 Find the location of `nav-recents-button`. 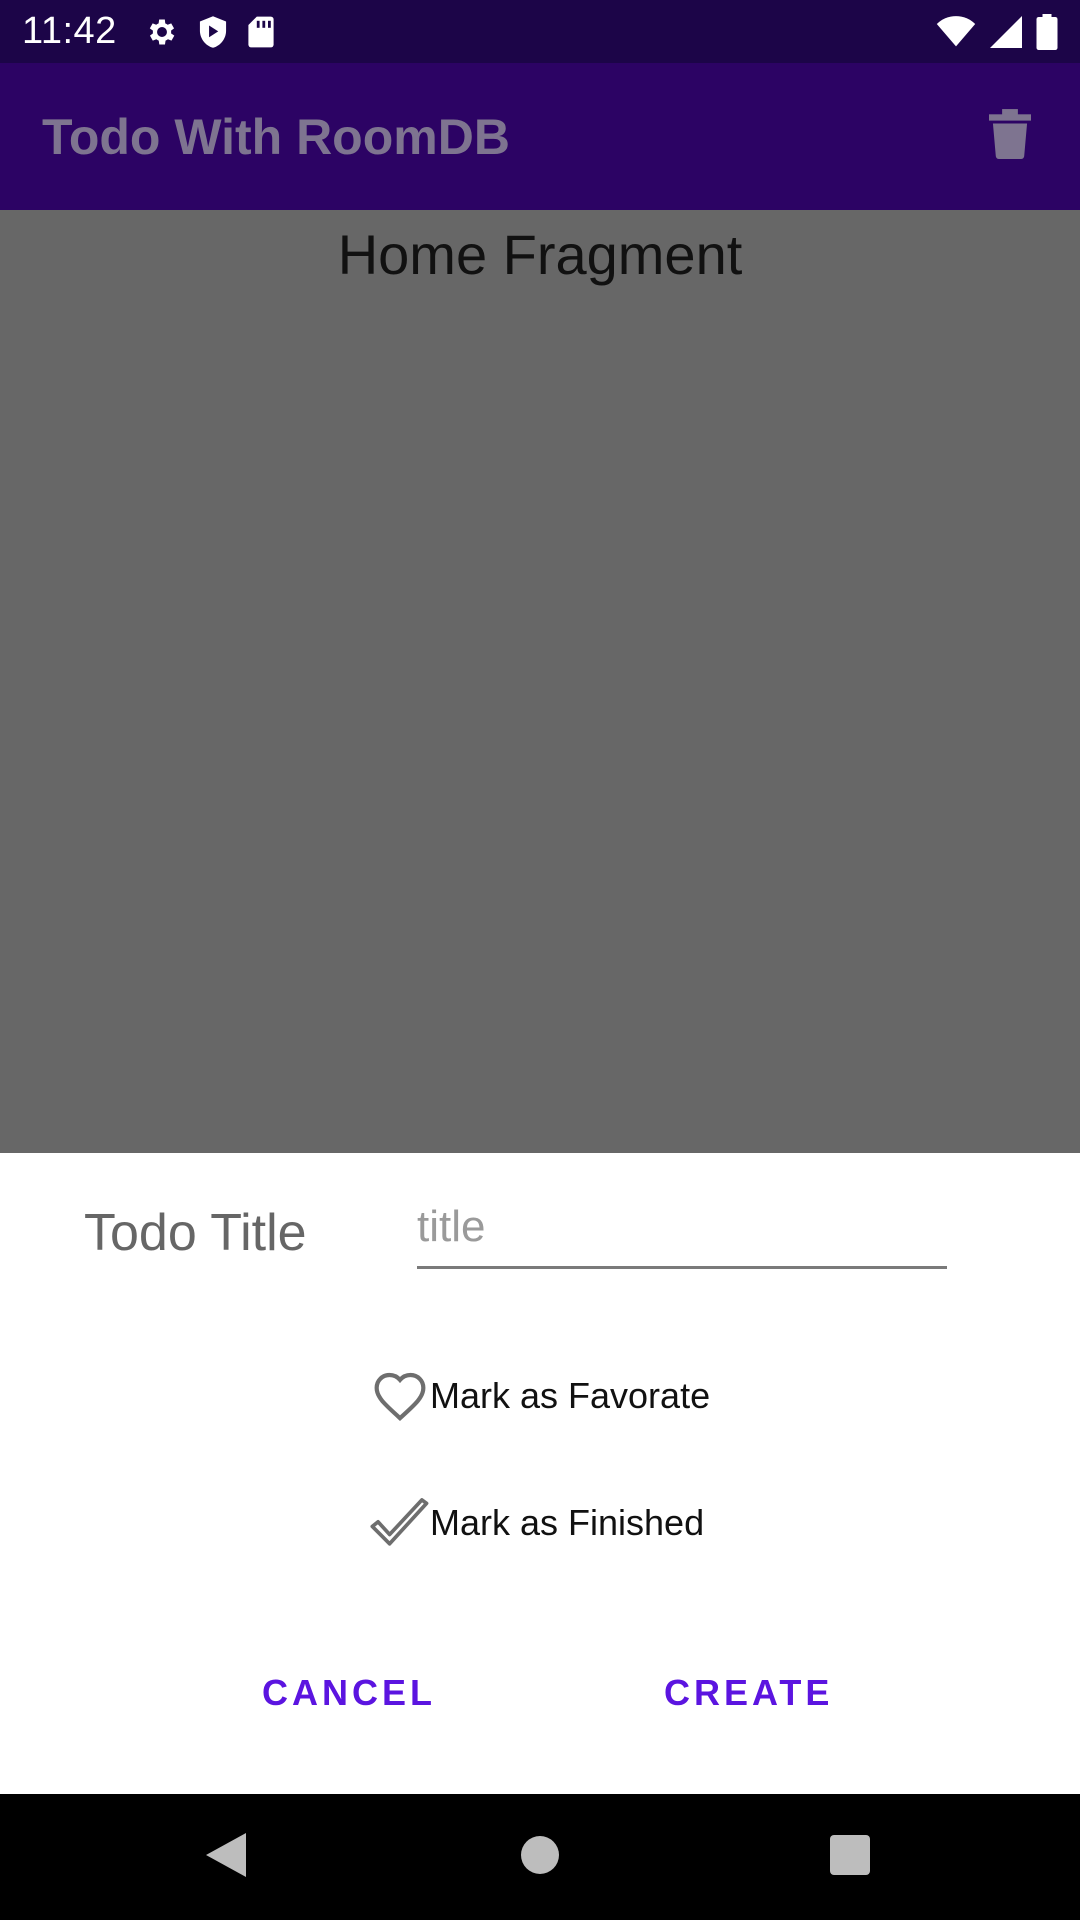

nav-recents-button is located at coordinates (850, 1857).